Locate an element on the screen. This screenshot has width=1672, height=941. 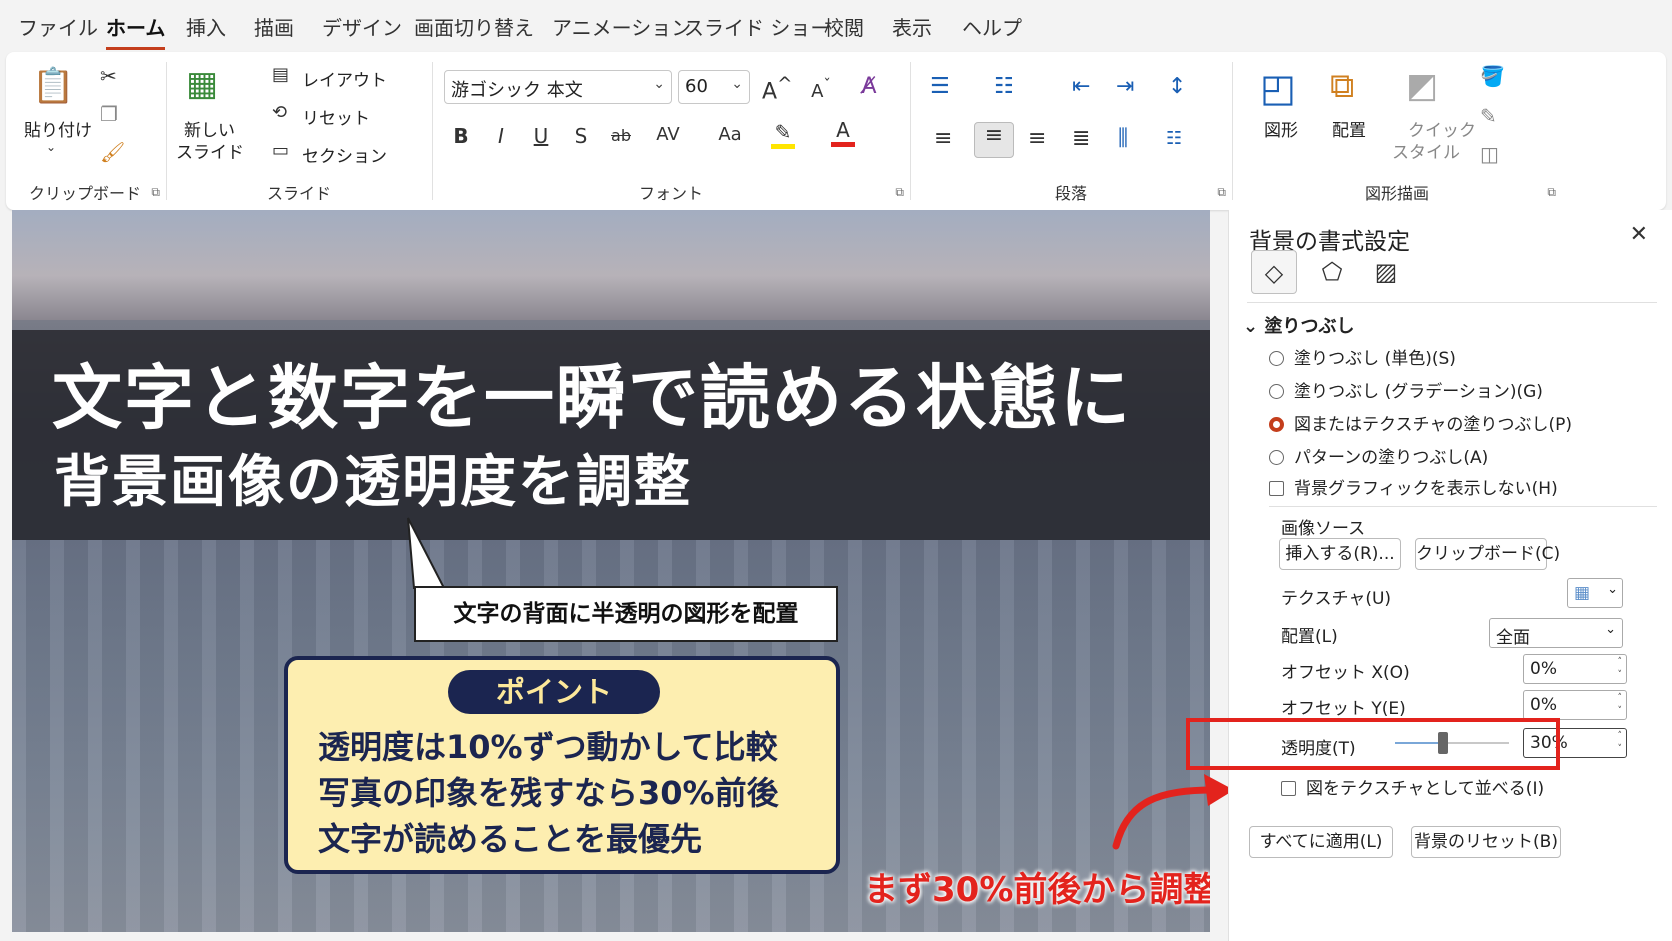
fill-section-header: ⌄ 塗りつぶし is located at coordinates (1299, 325).